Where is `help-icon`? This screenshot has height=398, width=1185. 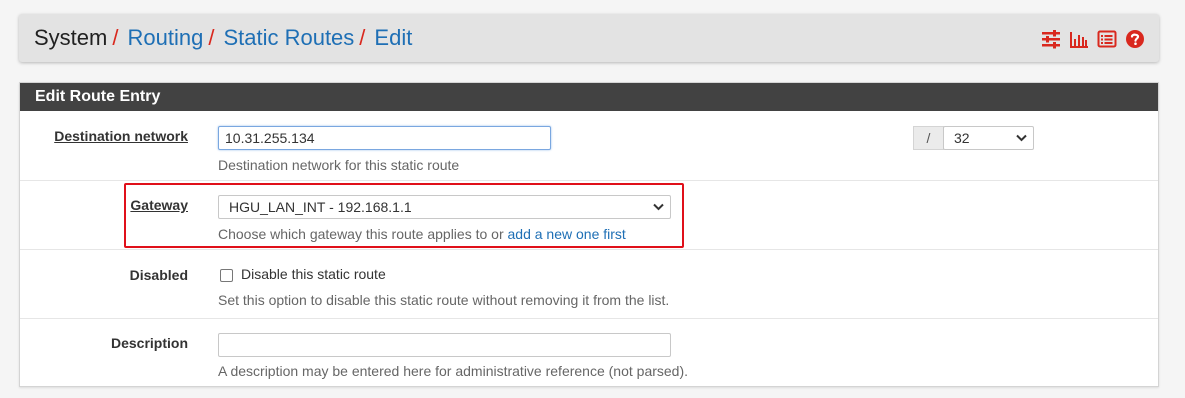
help-icon is located at coordinates (1135, 39).